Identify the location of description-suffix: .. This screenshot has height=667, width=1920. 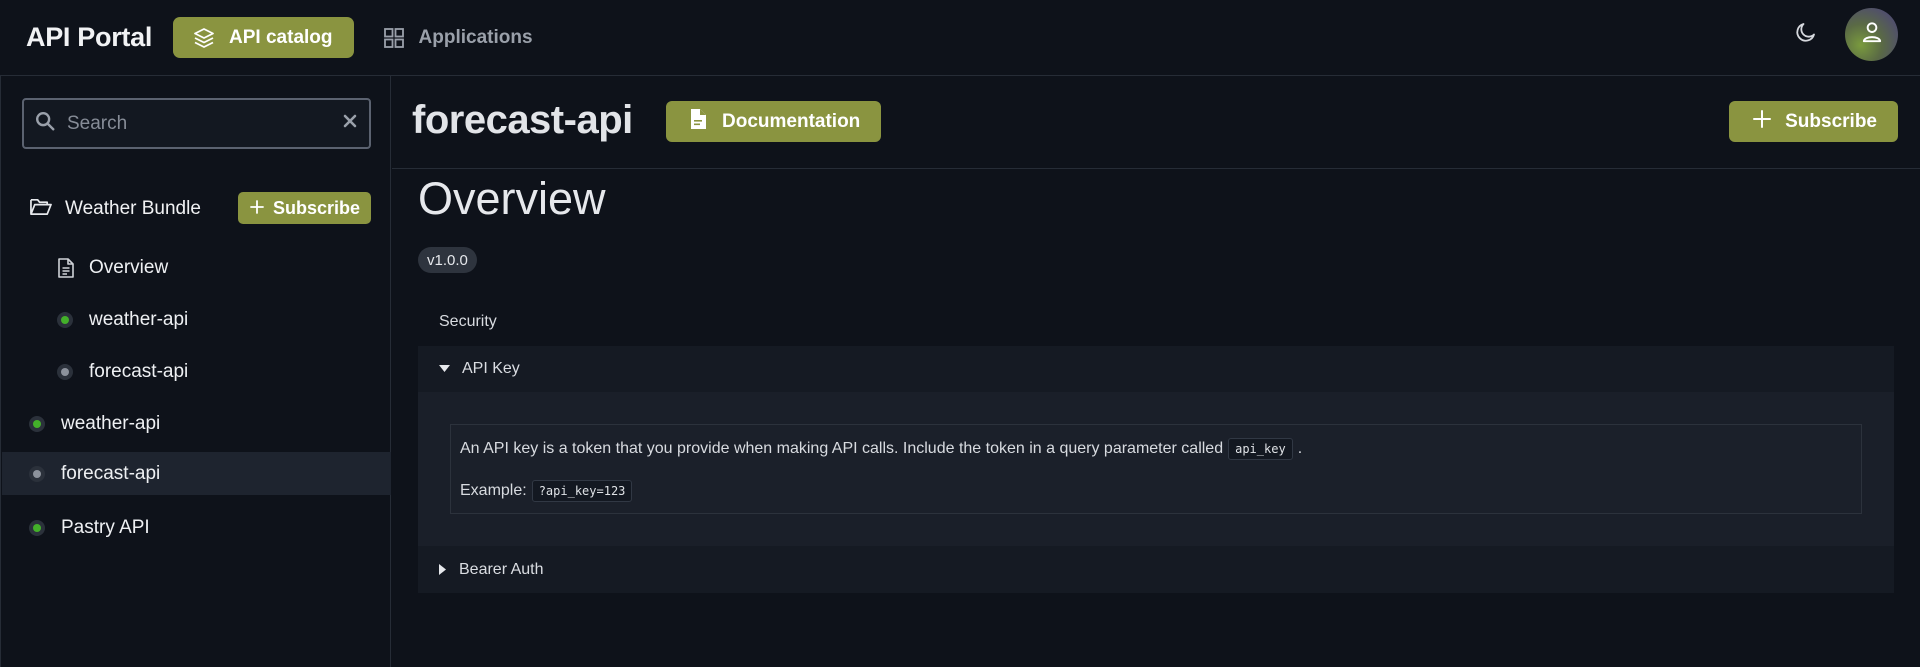
(1300, 448).